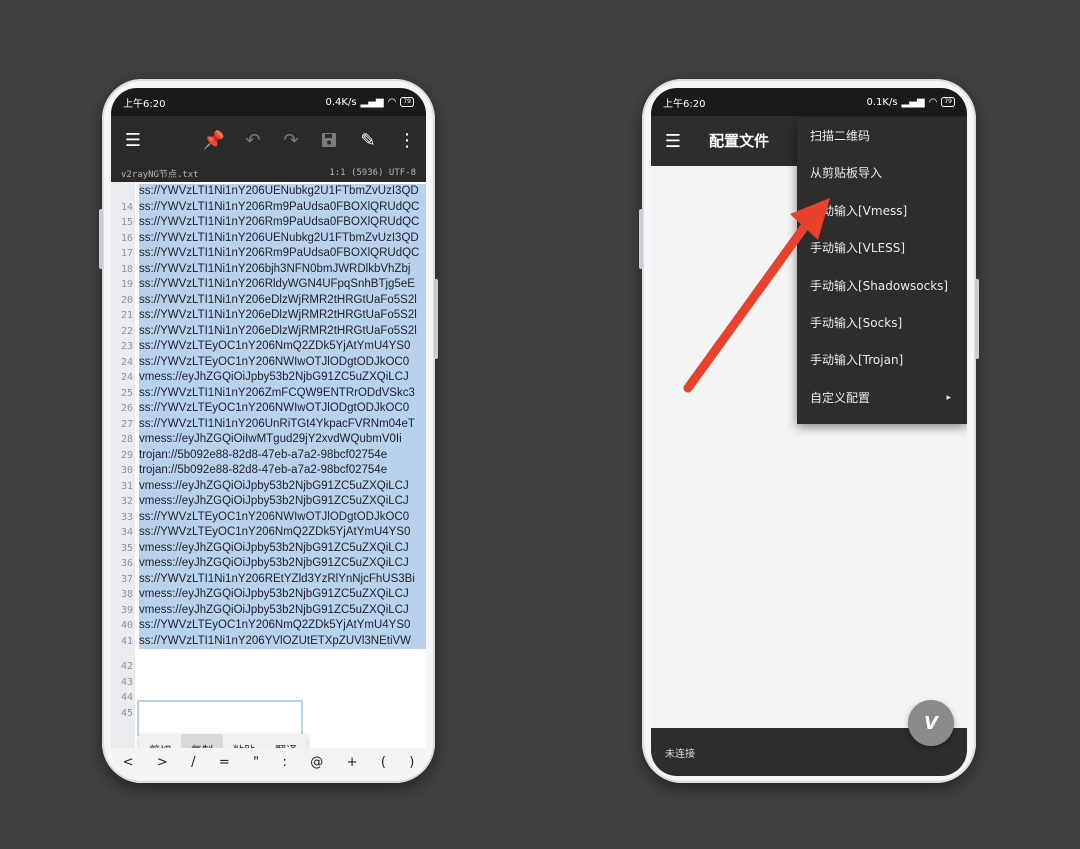  I want to click on line-number: 28, so click(126, 439).